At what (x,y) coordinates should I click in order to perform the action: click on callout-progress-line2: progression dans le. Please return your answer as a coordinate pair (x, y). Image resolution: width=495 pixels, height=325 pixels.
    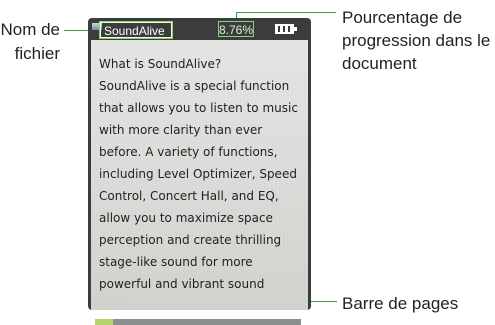
    Looking at the image, I should click on (416, 40).